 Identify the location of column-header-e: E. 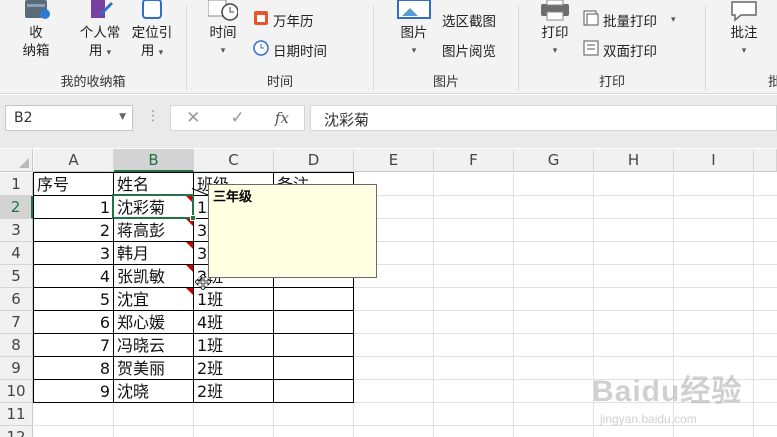
(394, 160).